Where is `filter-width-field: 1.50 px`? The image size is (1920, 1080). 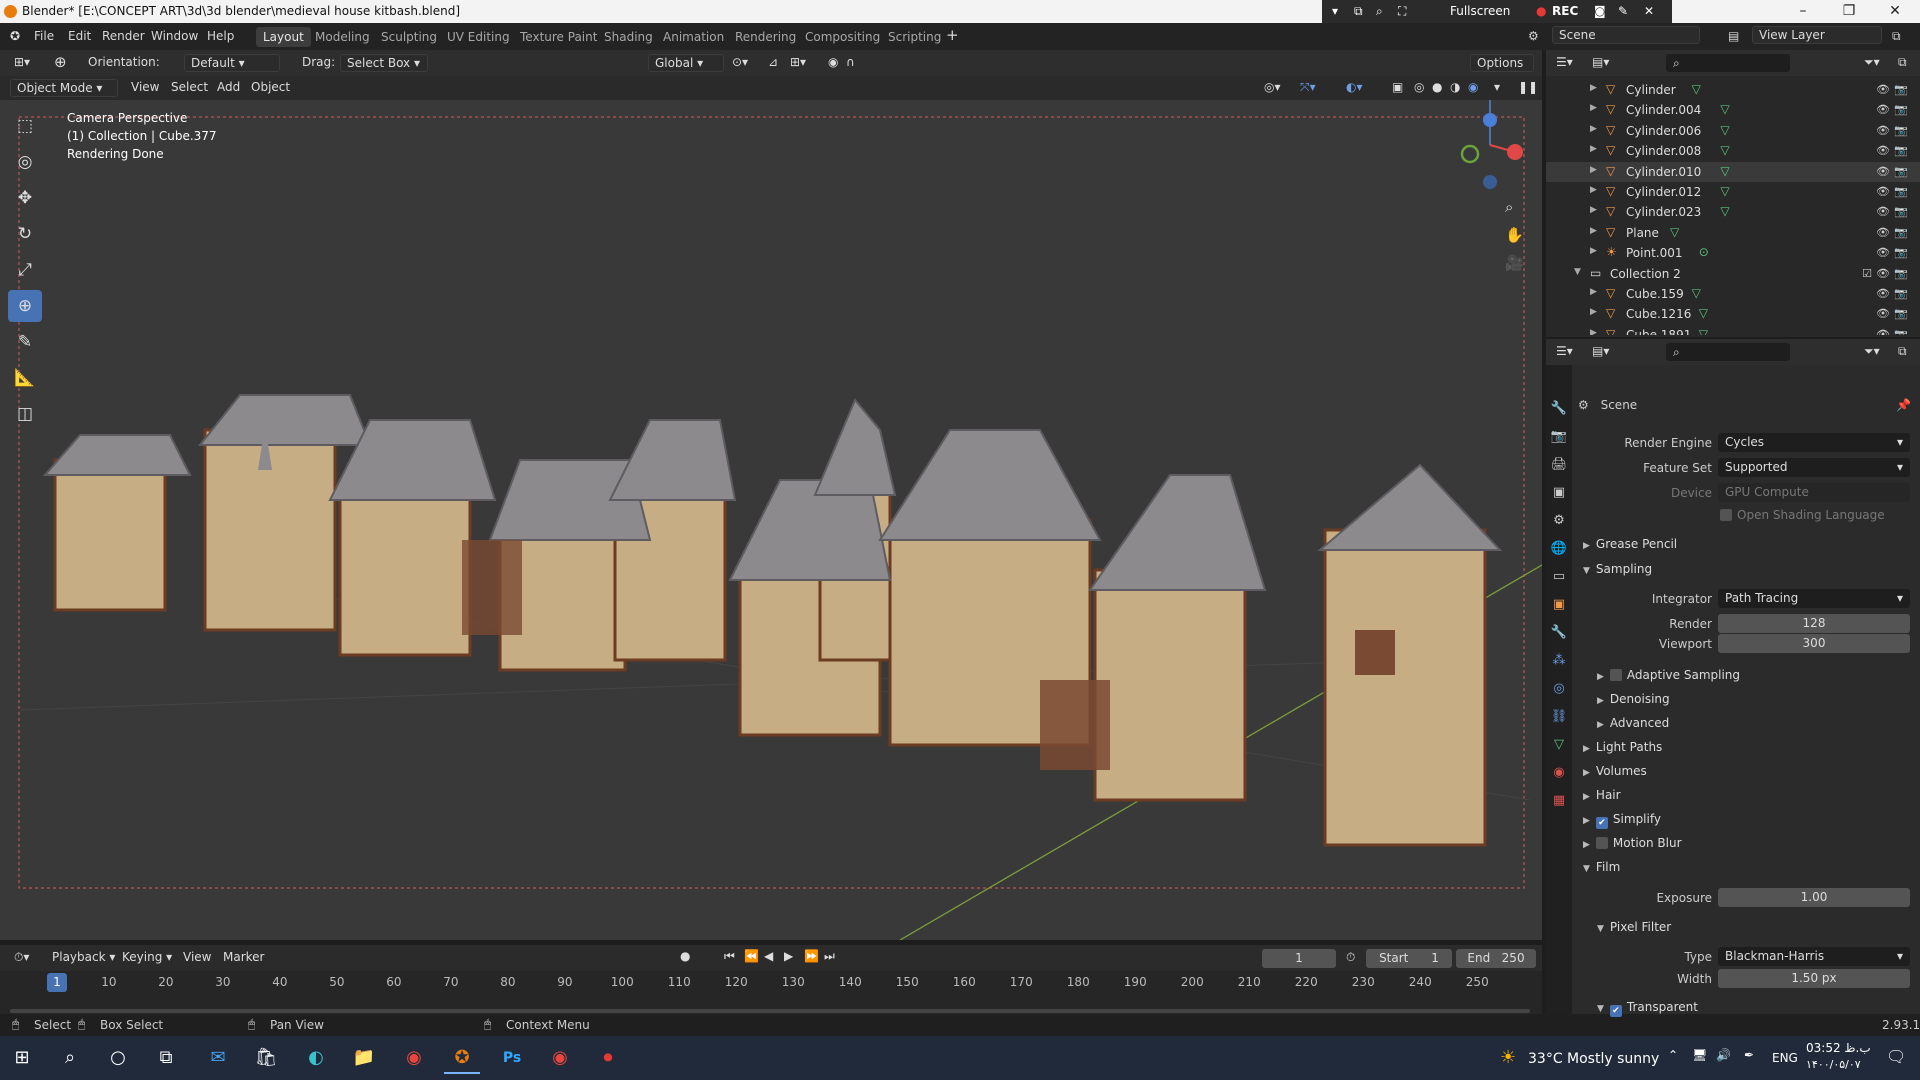
filter-width-field: 1.50 px is located at coordinates (1814, 978).